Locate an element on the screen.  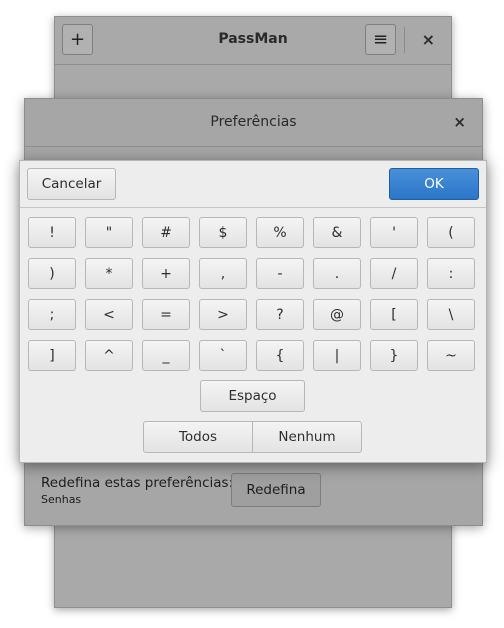
character-key: @ is located at coordinates (337, 314).